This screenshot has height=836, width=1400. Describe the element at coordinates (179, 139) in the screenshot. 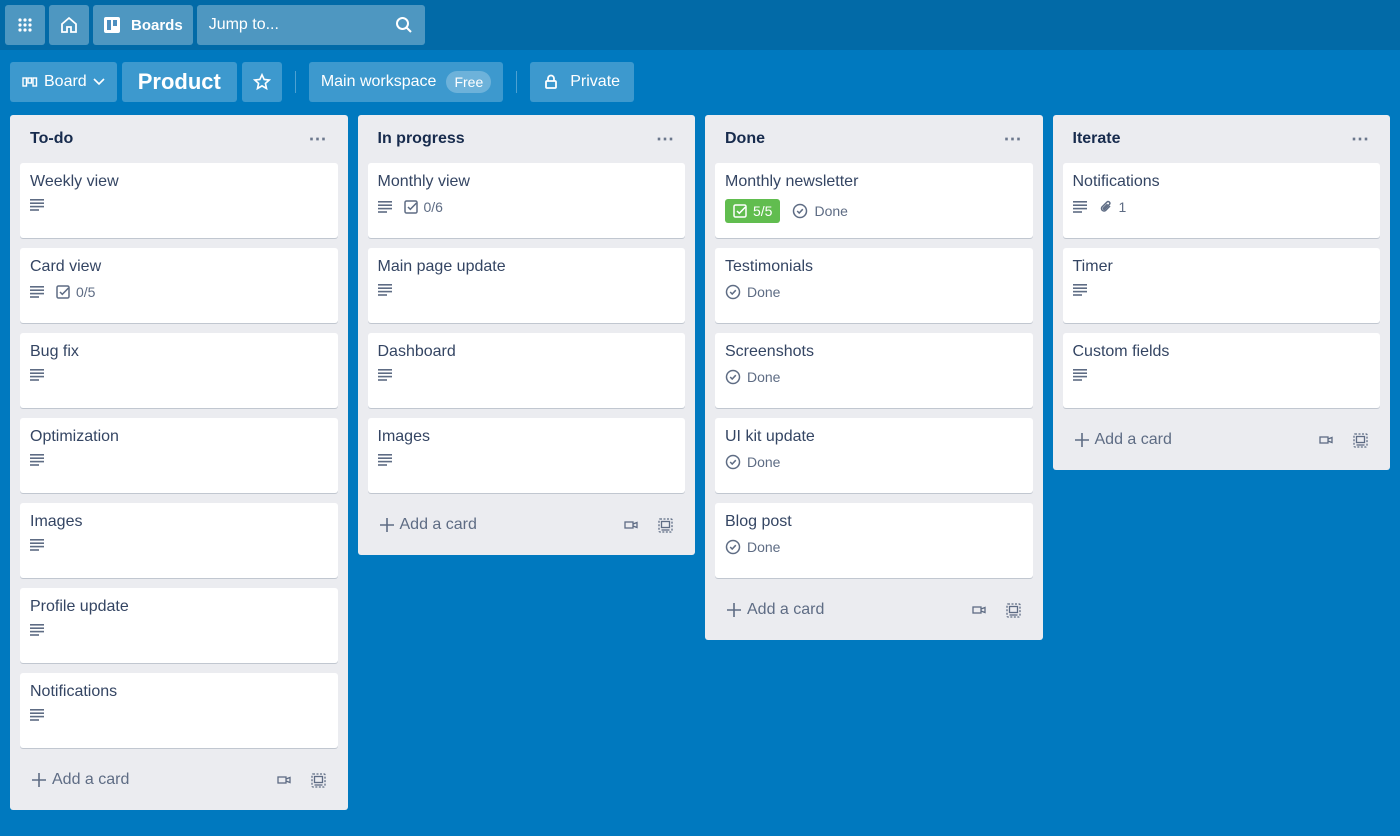

I see `list-header: To-do ⋯` at that location.